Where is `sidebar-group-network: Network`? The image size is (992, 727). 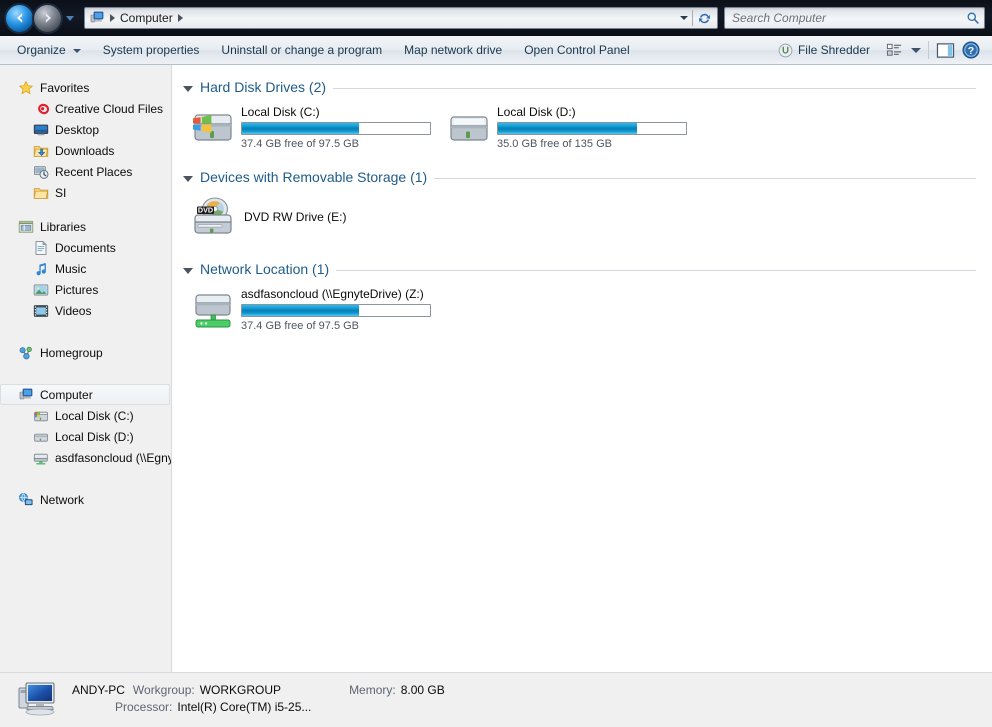
sidebar-group-network: Network is located at coordinates (85, 499).